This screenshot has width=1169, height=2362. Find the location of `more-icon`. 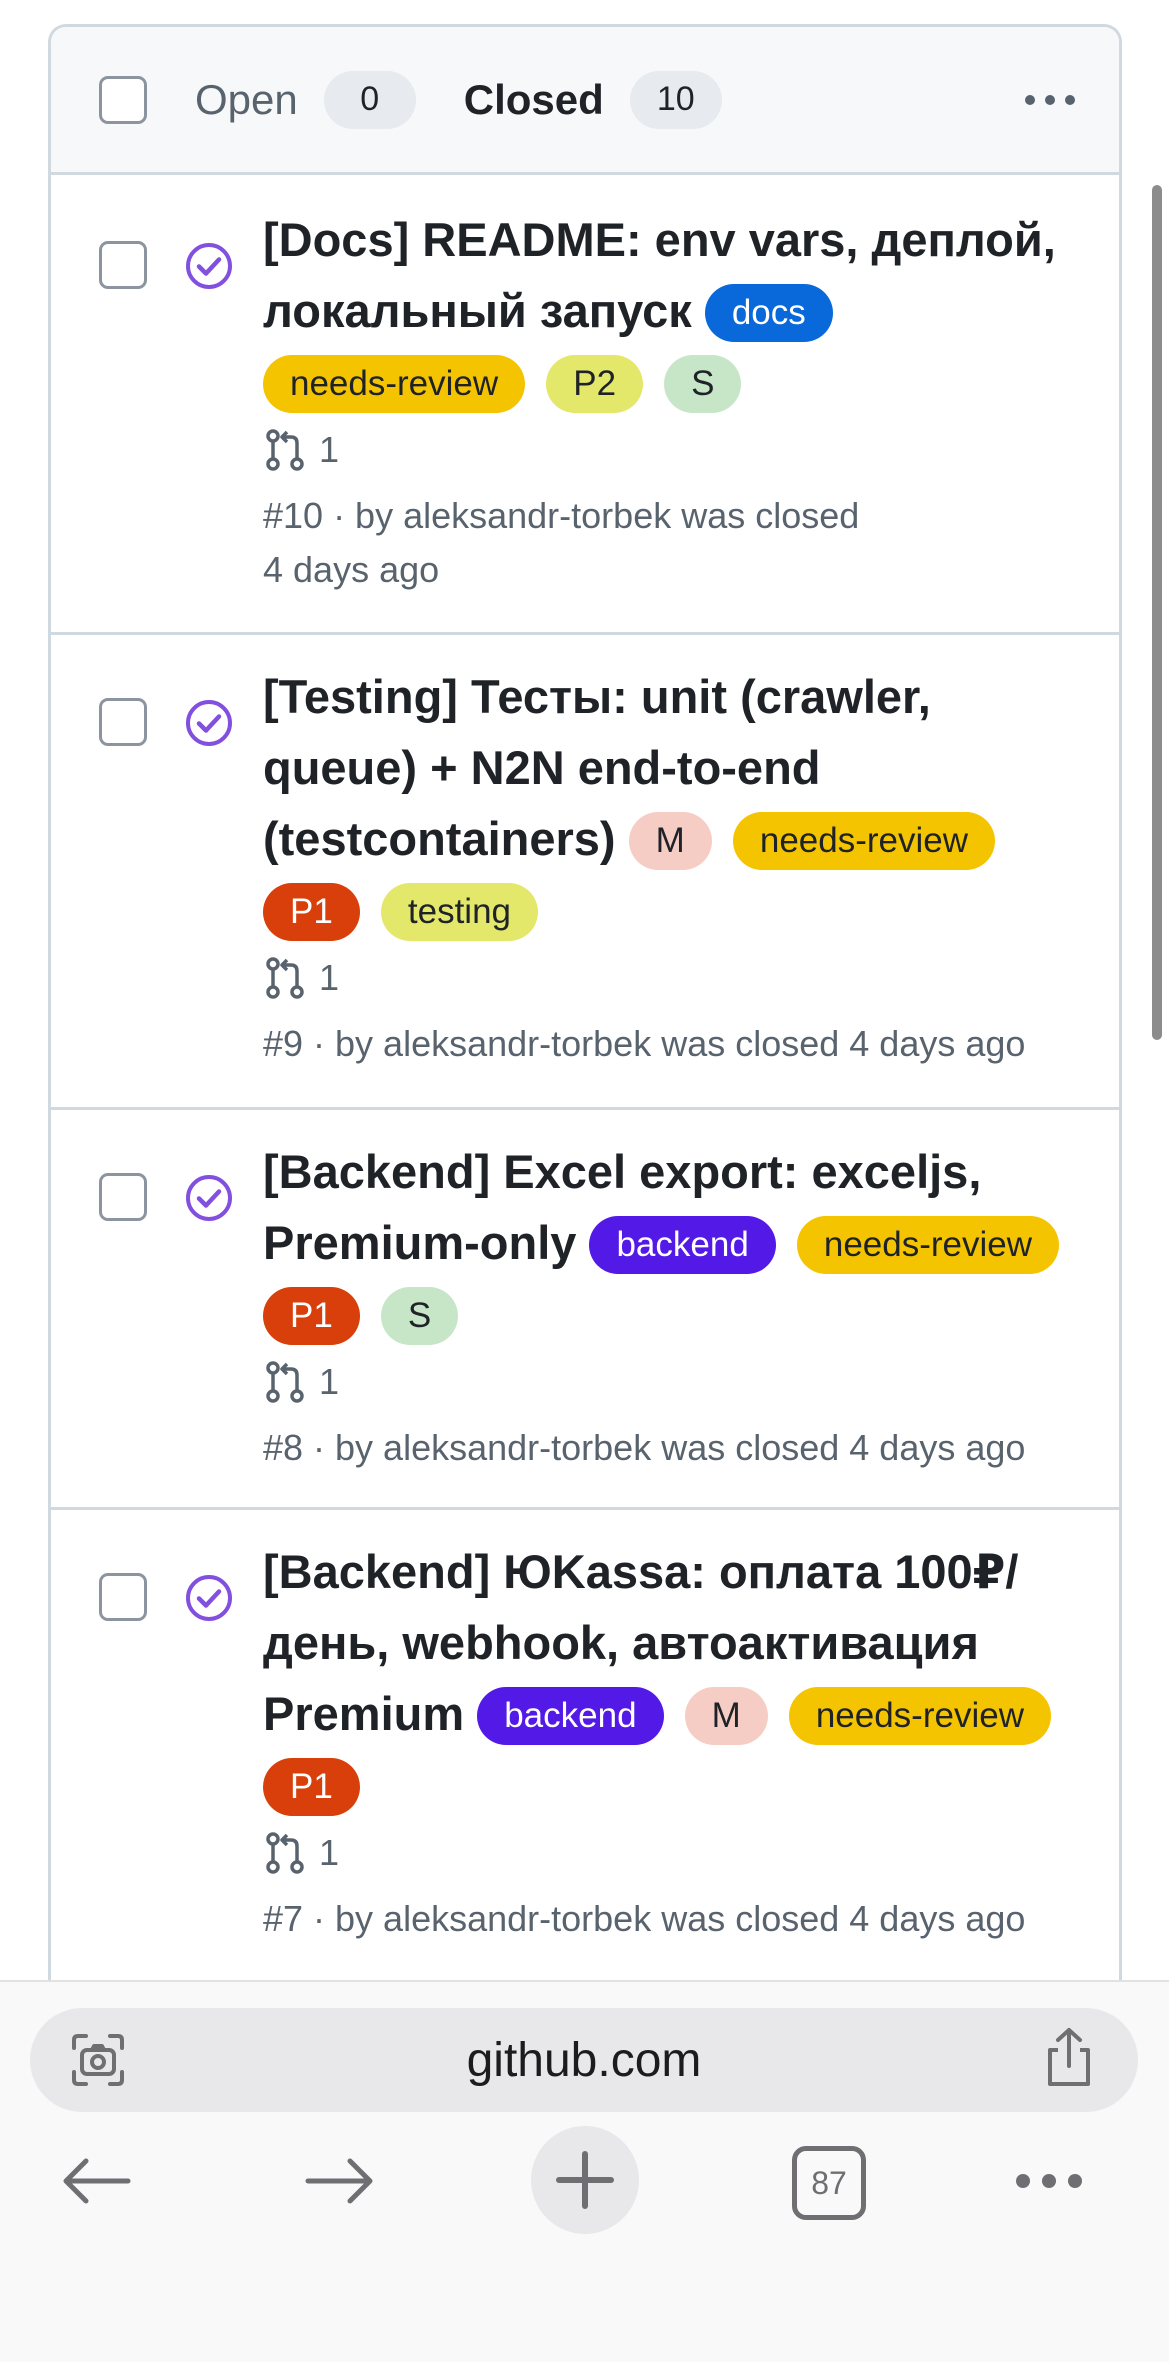

more-icon is located at coordinates (1049, 2181).